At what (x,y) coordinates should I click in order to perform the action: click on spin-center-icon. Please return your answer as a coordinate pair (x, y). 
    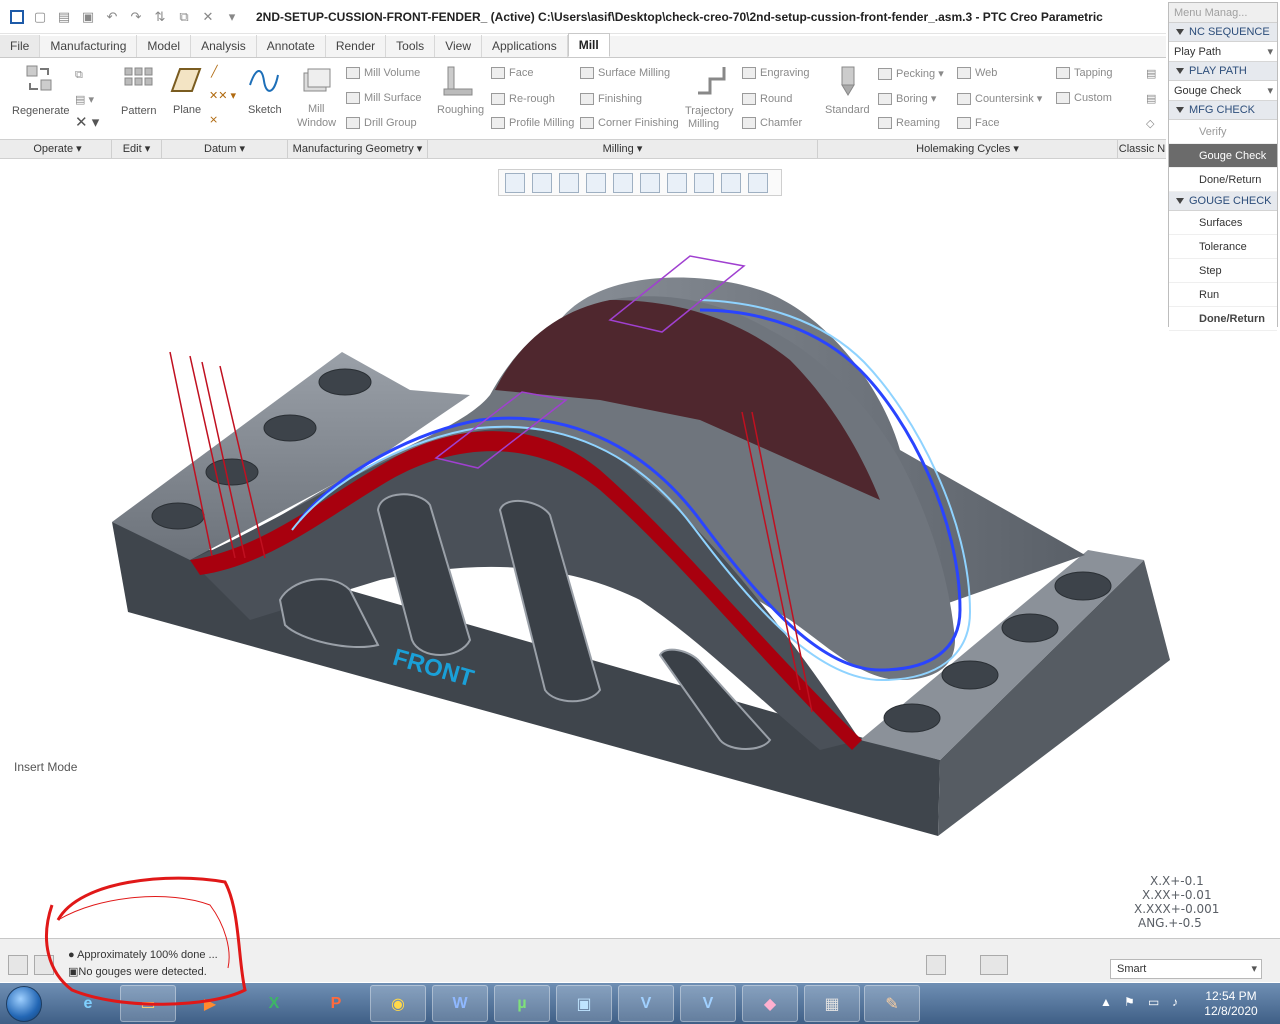
    Looking at the image, I should click on (758, 182).